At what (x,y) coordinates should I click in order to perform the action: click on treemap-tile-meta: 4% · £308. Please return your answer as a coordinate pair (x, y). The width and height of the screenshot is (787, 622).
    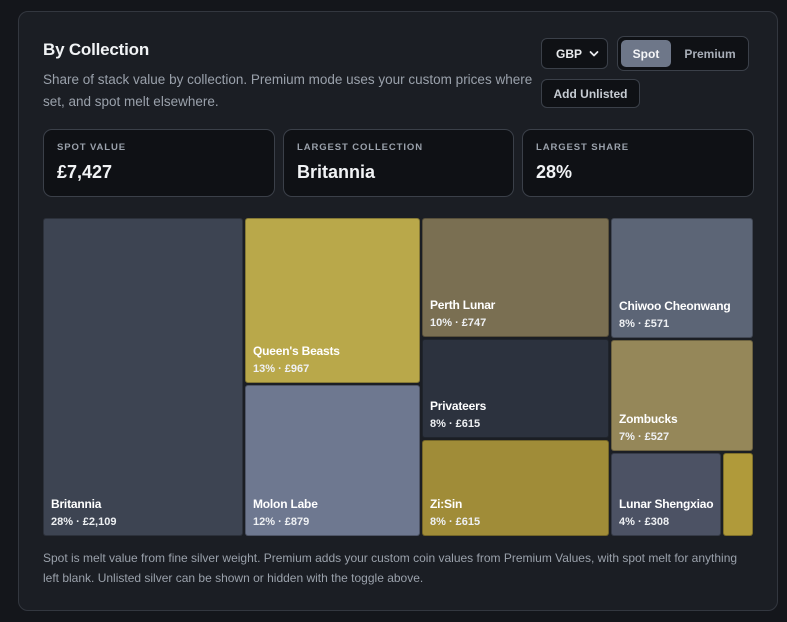
    Looking at the image, I should click on (644, 522).